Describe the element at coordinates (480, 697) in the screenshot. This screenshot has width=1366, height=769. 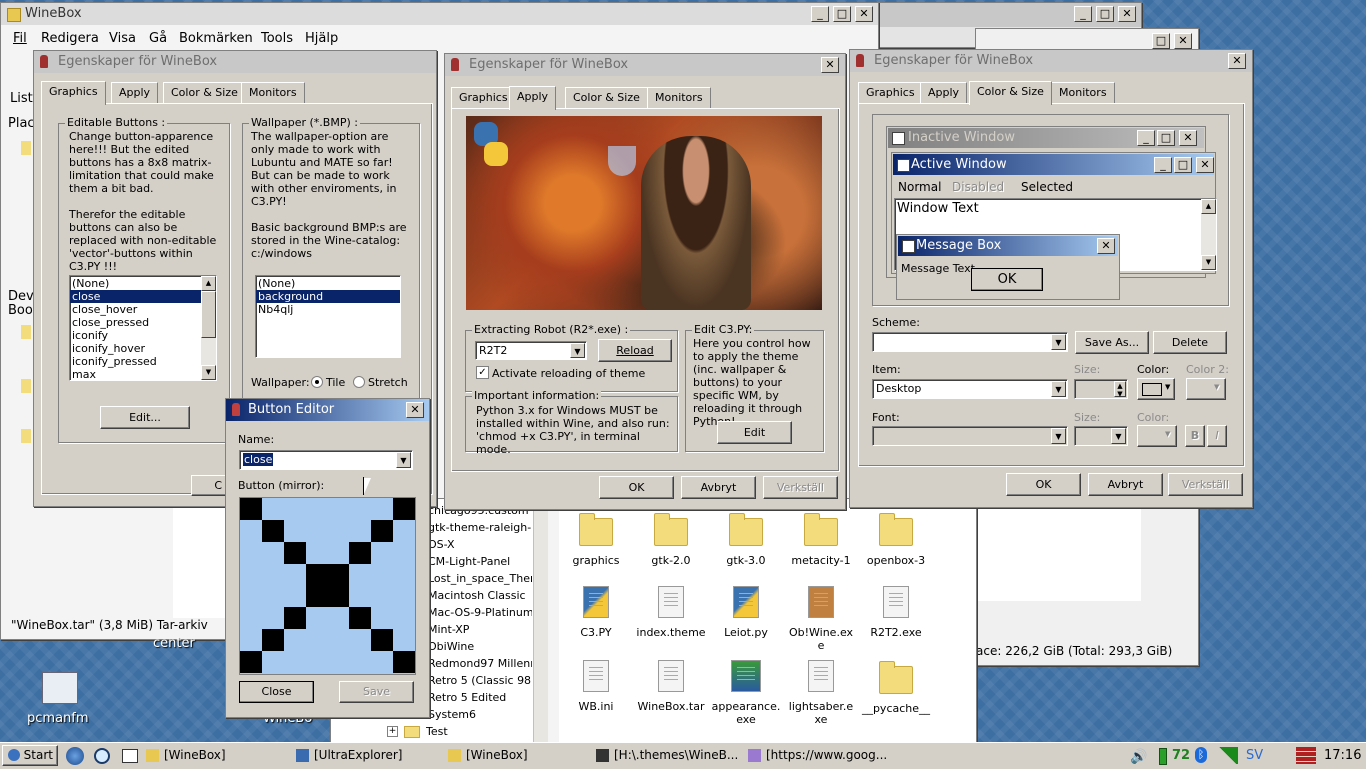
I see `tree-item: Retro 5 Edited` at that location.